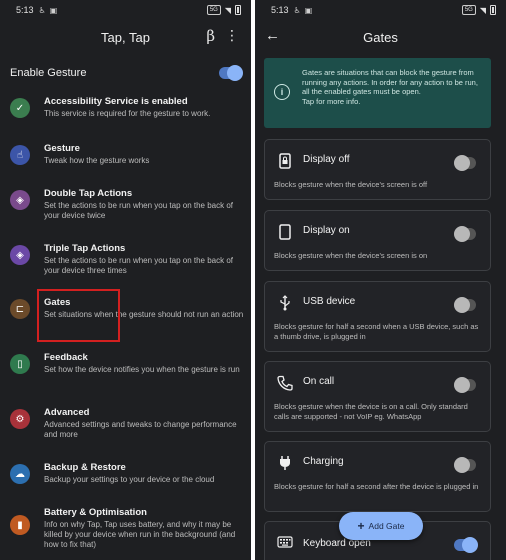 The image size is (506, 560). I want to click on gate-title: Display on, so click(326, 230).